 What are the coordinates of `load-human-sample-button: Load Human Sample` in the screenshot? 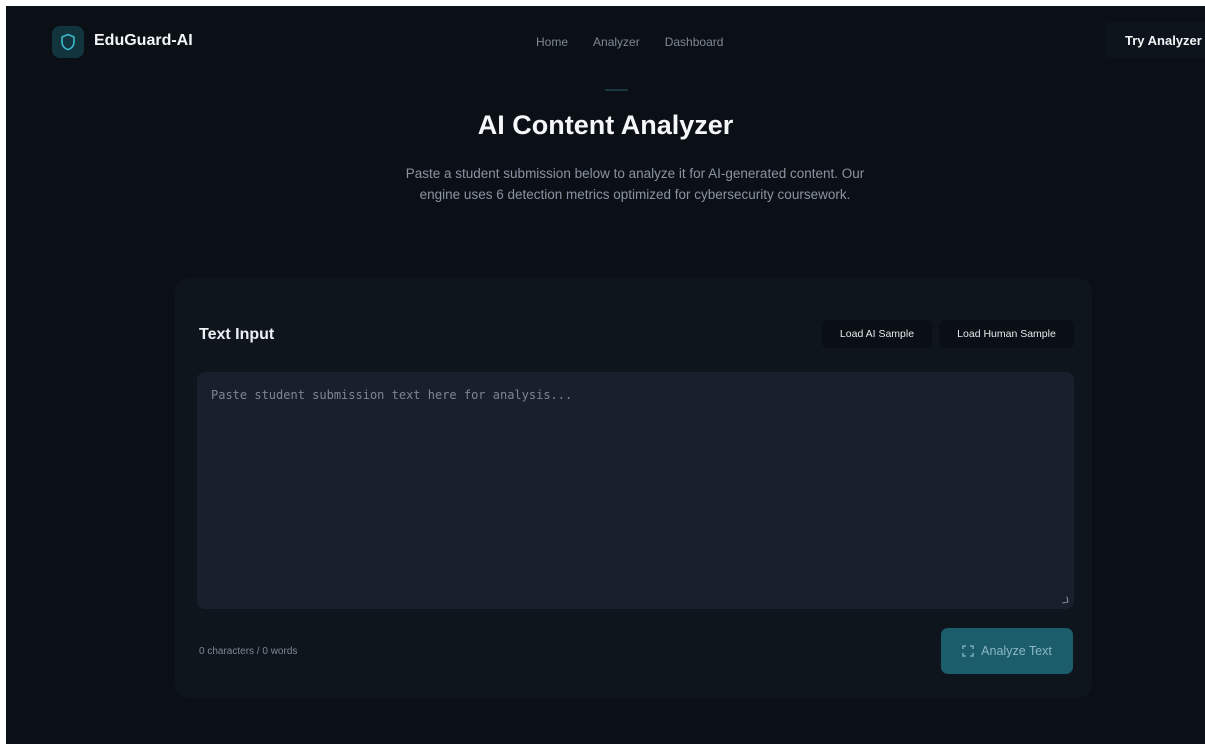 It's located at (1006, 334).